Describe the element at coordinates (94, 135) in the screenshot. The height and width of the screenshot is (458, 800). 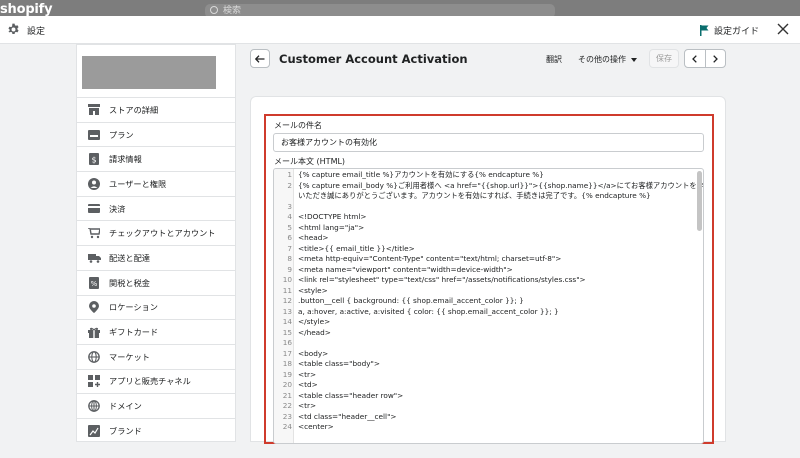
I see `plan-icon` at that location.